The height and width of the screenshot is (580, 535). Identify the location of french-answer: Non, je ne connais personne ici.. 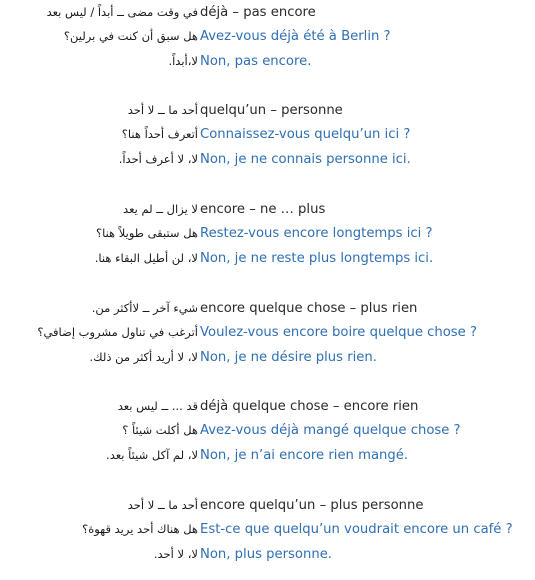
(305, 159).